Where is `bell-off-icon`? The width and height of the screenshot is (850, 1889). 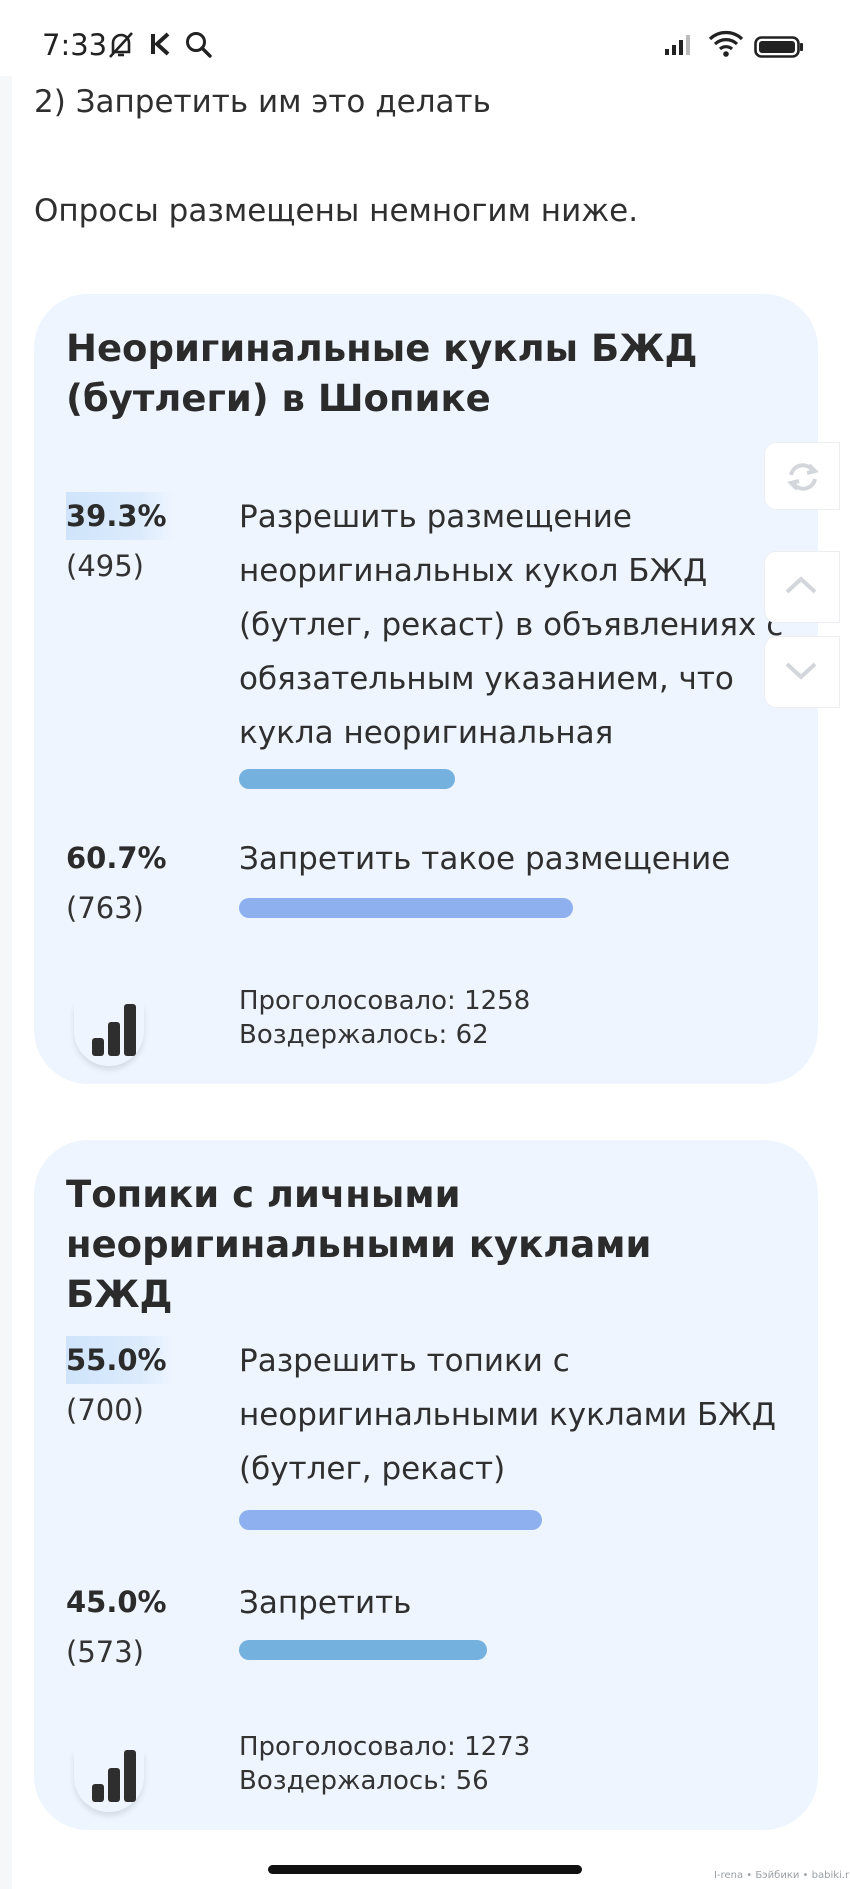
bell-off-icon is located at coordinates (121, 47).